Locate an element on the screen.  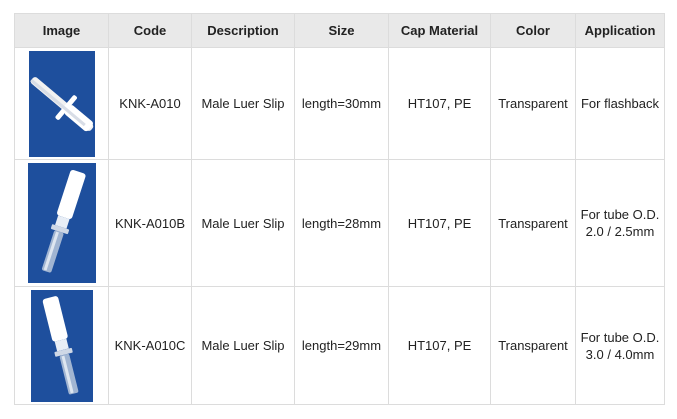
application-cell: For tube O.D. 2.0 / 2.5mm is located at coordinates (620, 223).